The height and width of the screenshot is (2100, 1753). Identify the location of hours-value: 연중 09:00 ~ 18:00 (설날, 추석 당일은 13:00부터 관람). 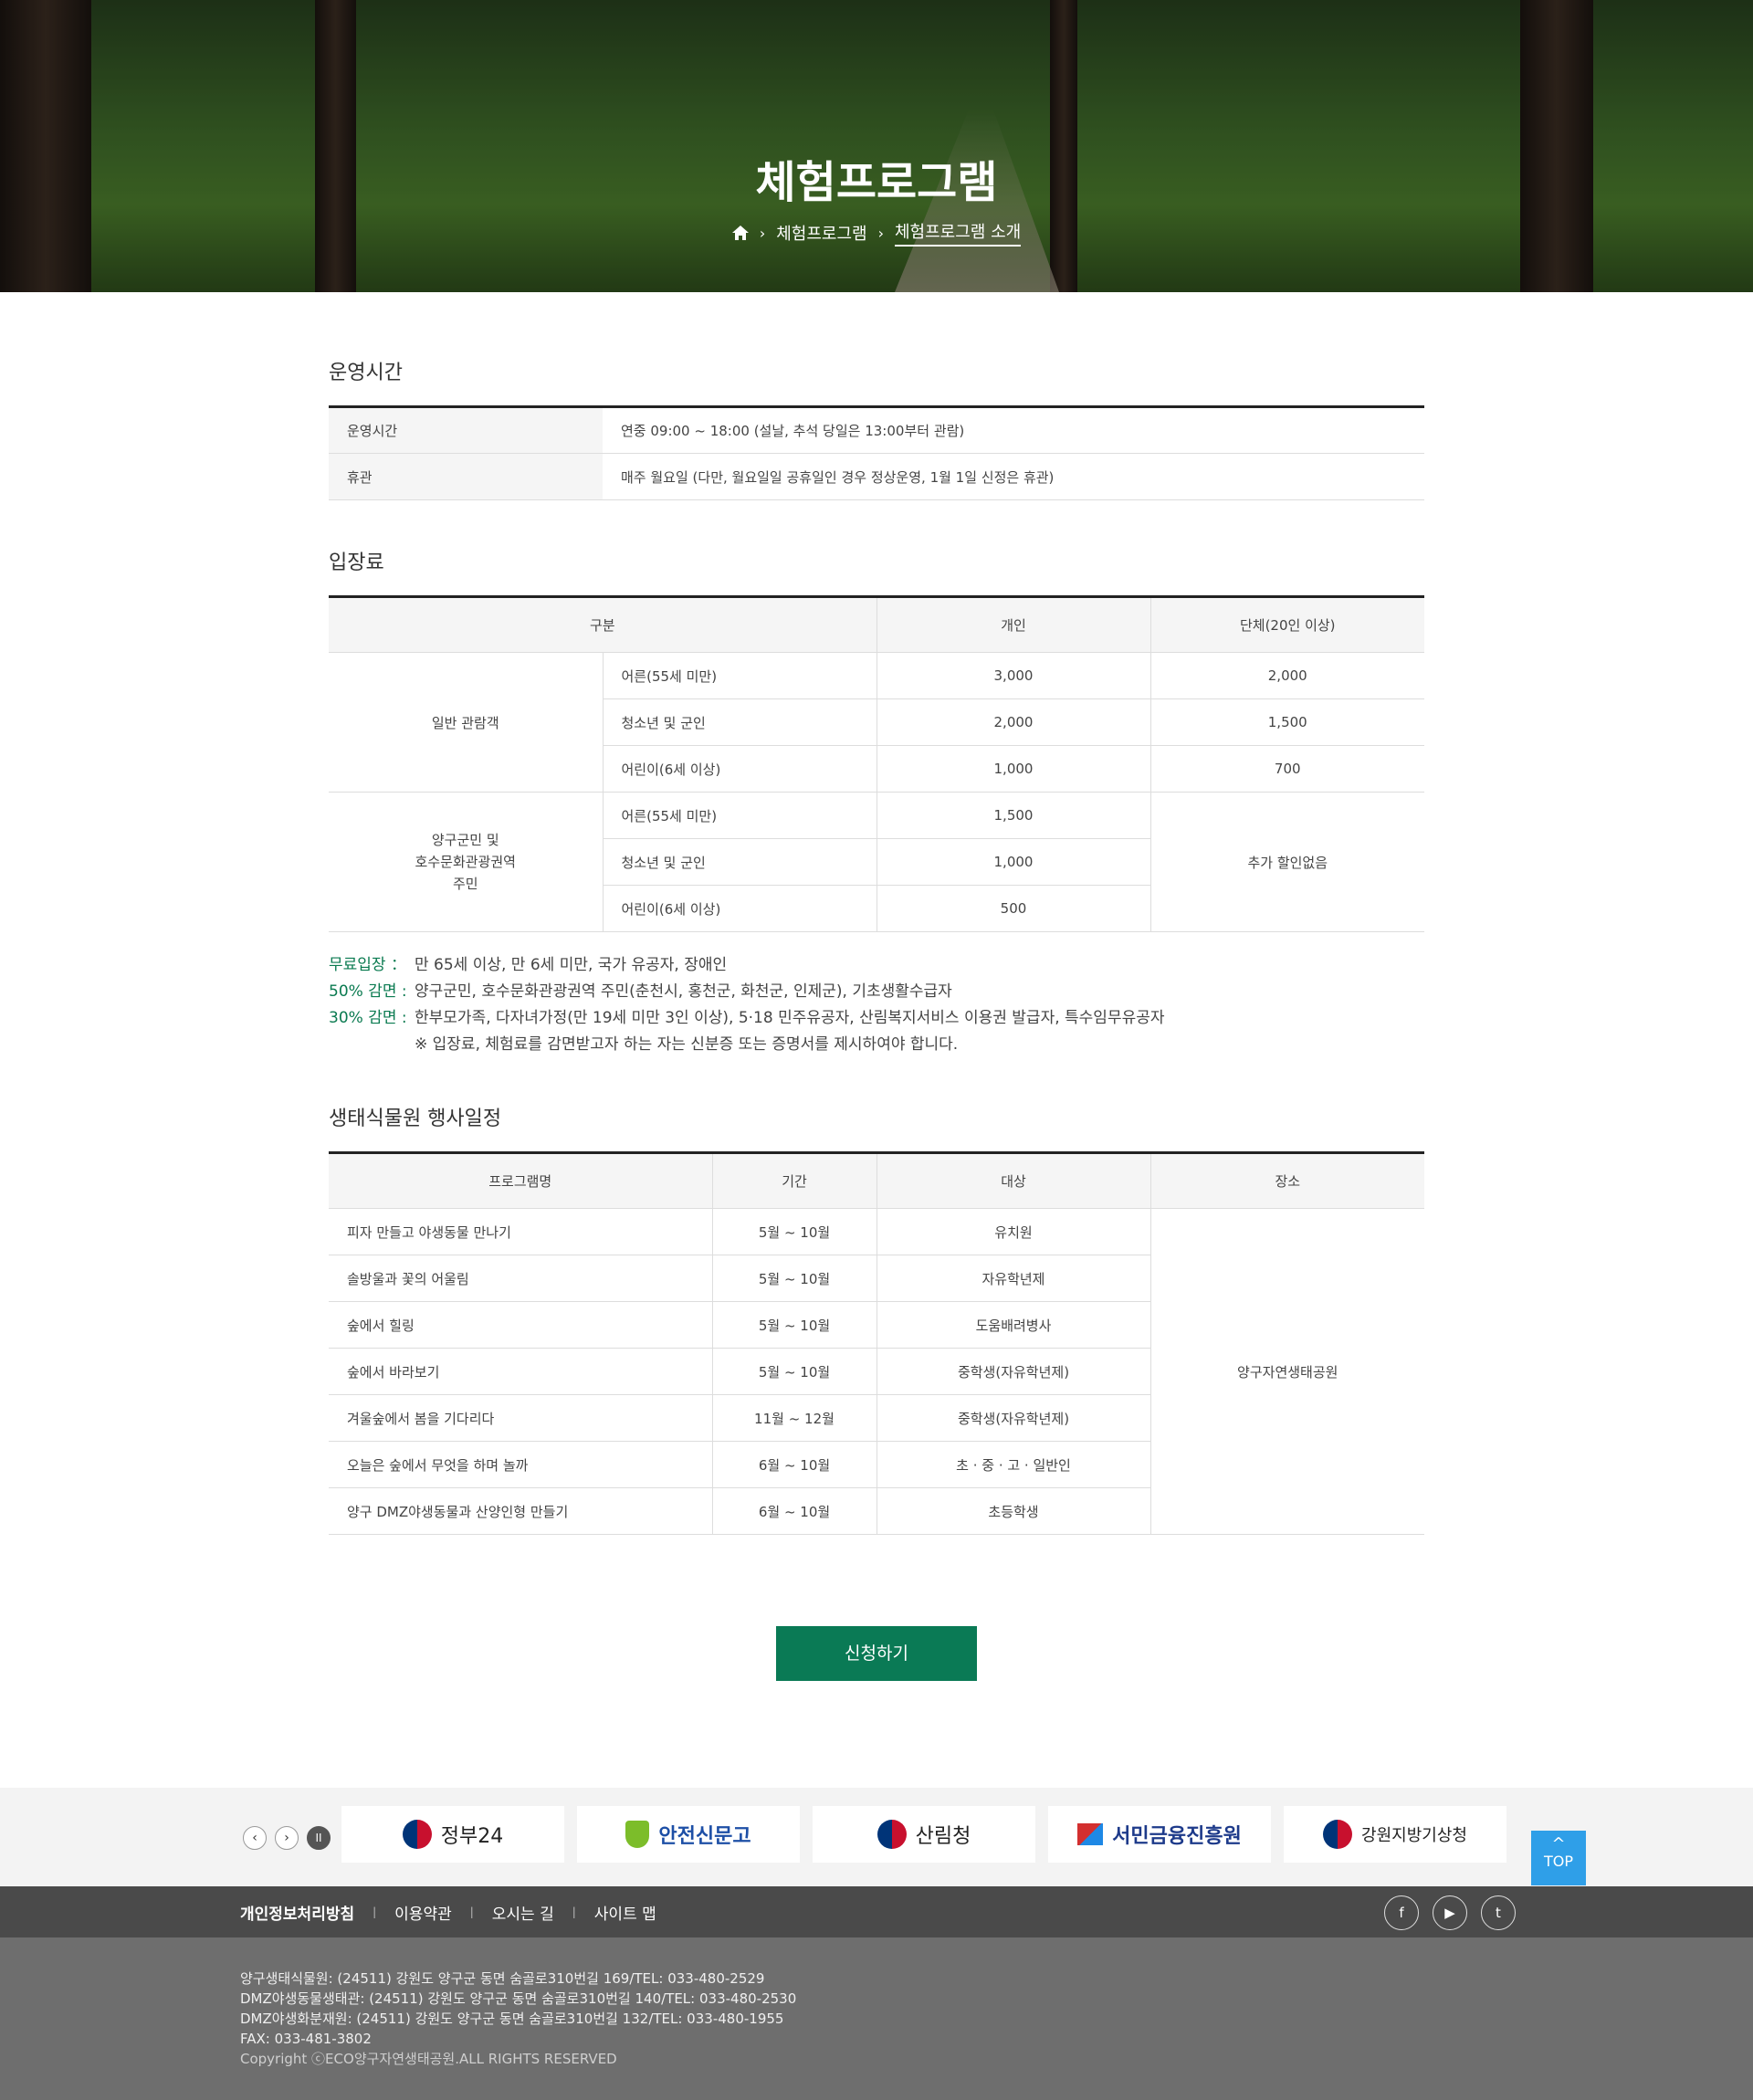
(1013, 430).